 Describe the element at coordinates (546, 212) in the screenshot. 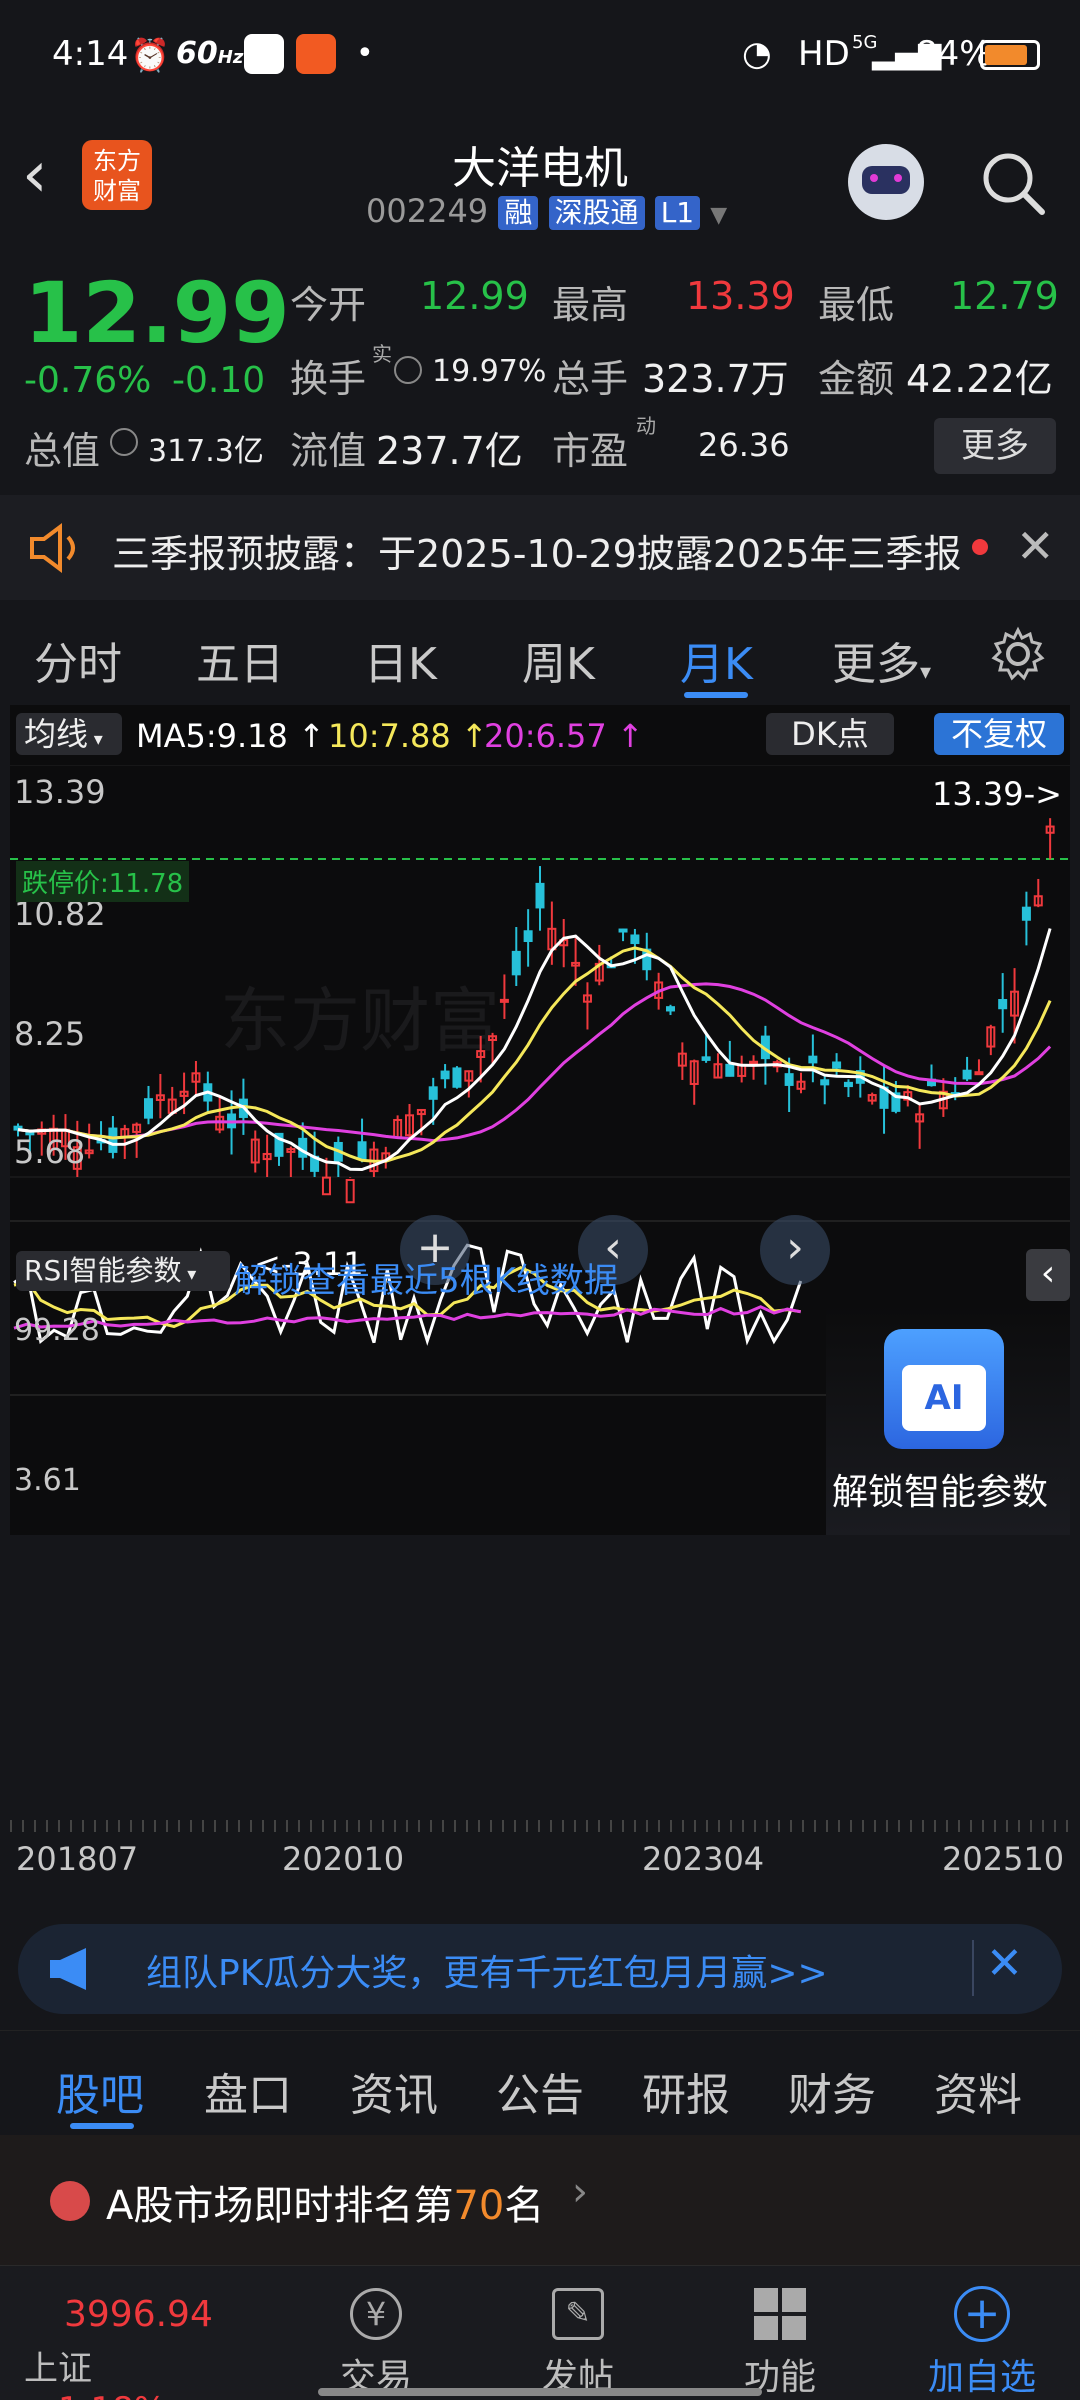

I see `stock-code-row: 002249 融 深股通 L1 ▼` at that location.